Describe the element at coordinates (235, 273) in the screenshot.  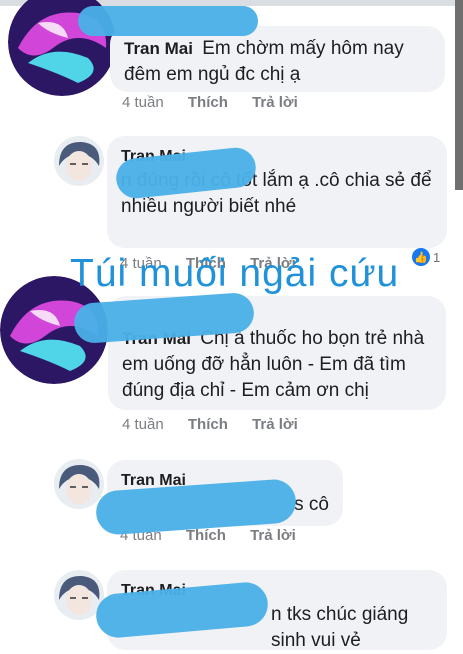
I see `overlay-caption: Túi muối ngải cứu` at that location.